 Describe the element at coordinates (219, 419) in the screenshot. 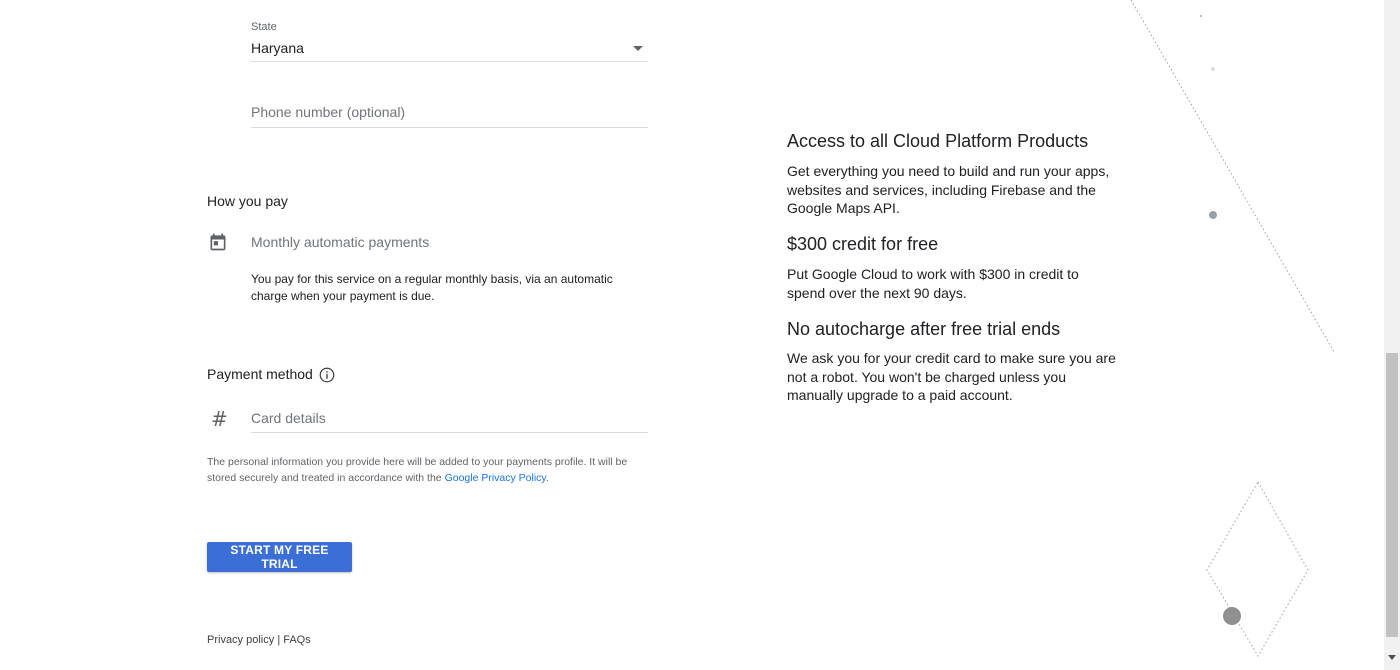

I see `hash-icon: #` at that location.